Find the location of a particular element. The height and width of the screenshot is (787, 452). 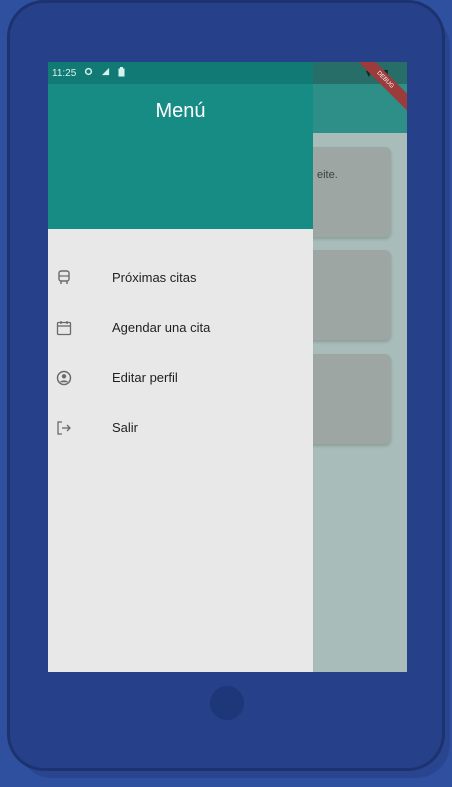

menu-item-agendar-cita: Agendar una cita is located at coordinates (180, 329).